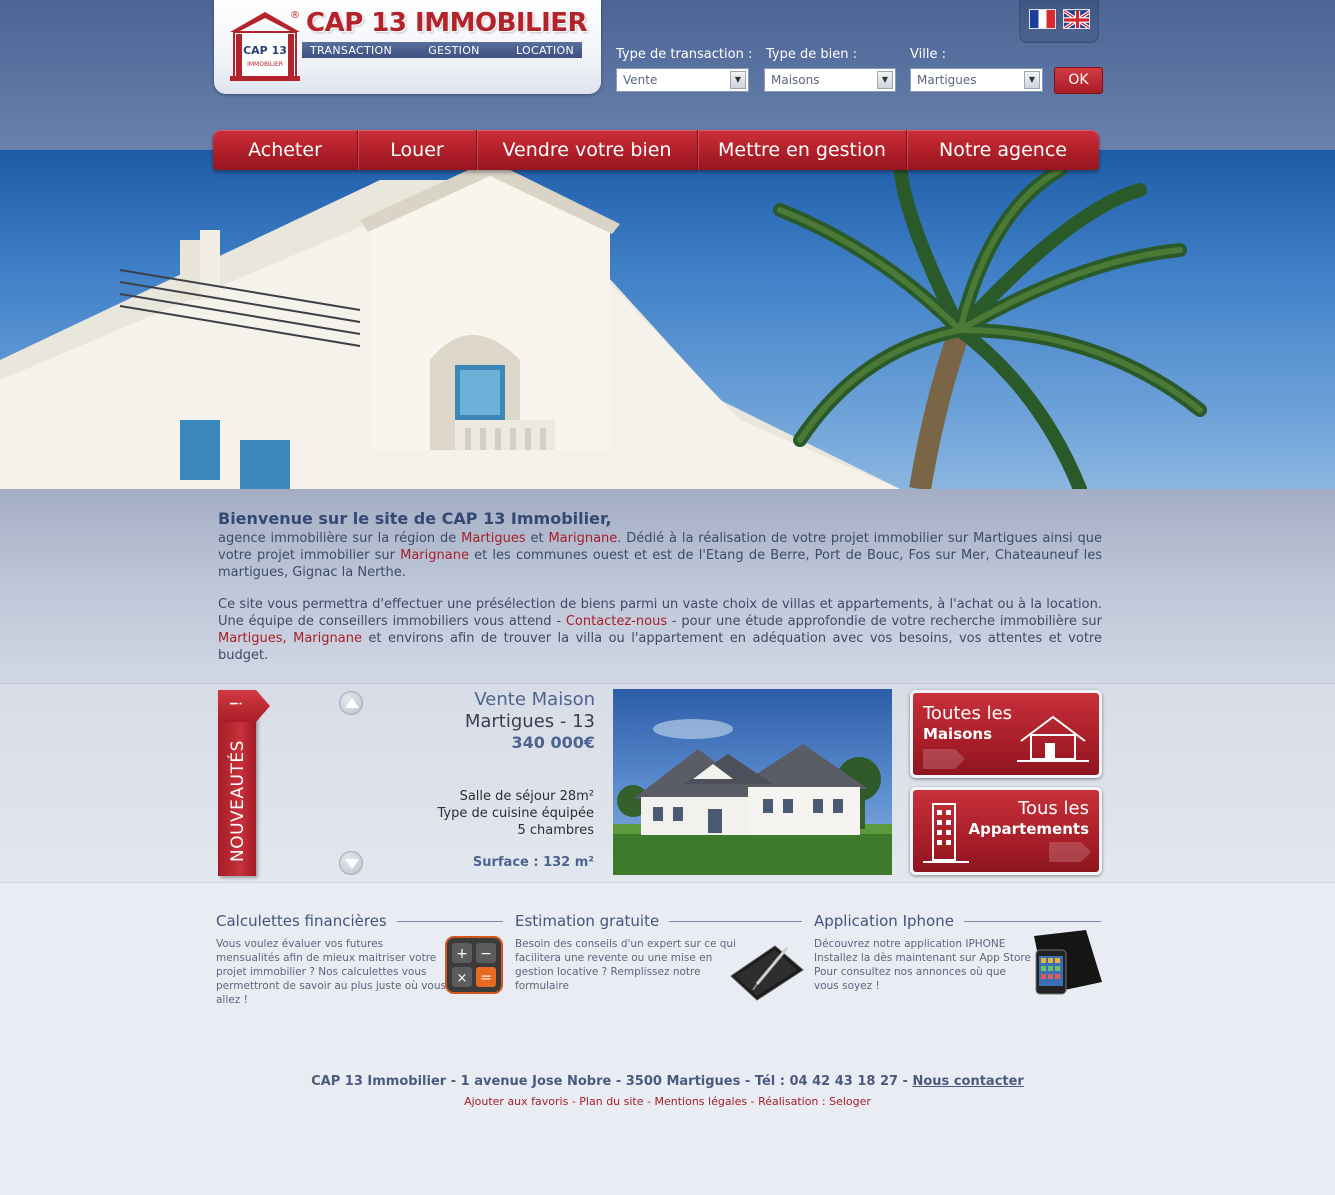 The image size is (1335, 1195). Describe the element at coordinates (295, 15) in the screenshot. I see `registered-mark: ®` at that location.